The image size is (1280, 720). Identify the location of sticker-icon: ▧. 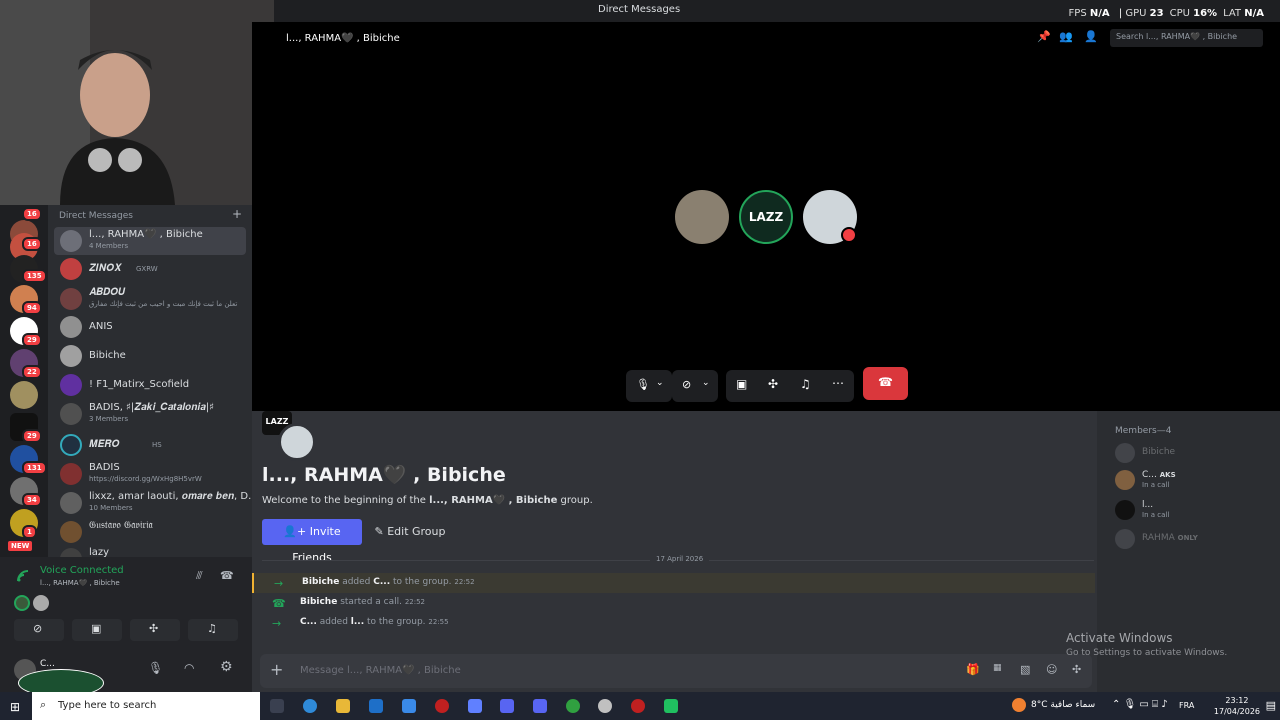
(1025, 669).